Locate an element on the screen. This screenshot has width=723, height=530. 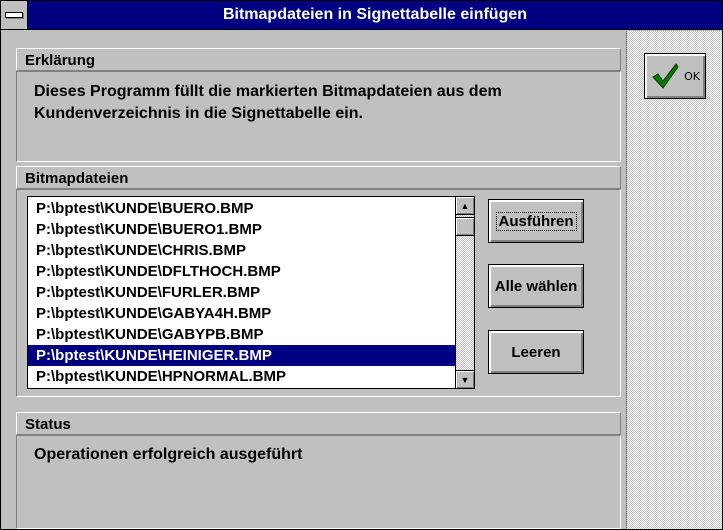
arrow-up-icon: ▲ is located at coordinates (465, 205).